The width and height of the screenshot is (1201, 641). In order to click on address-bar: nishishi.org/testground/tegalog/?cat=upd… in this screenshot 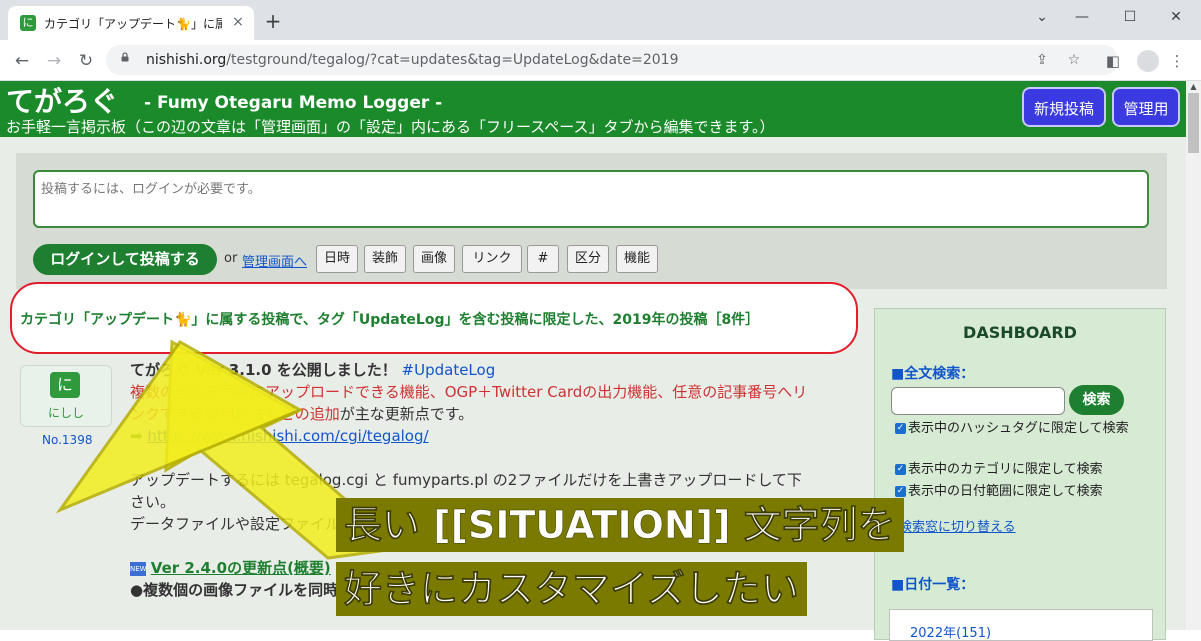, I will do `click(612, 60)`.